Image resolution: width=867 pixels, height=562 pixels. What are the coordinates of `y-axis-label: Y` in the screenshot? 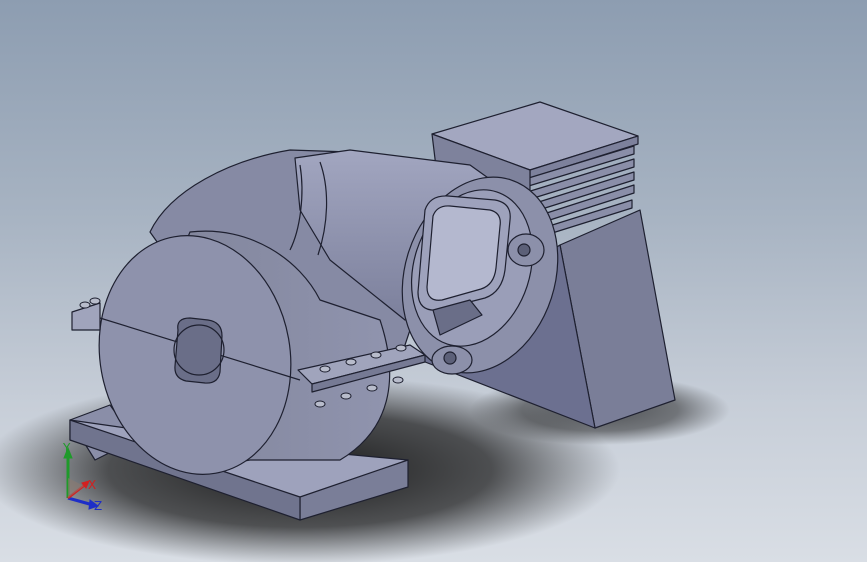 It's located at (66, 448).